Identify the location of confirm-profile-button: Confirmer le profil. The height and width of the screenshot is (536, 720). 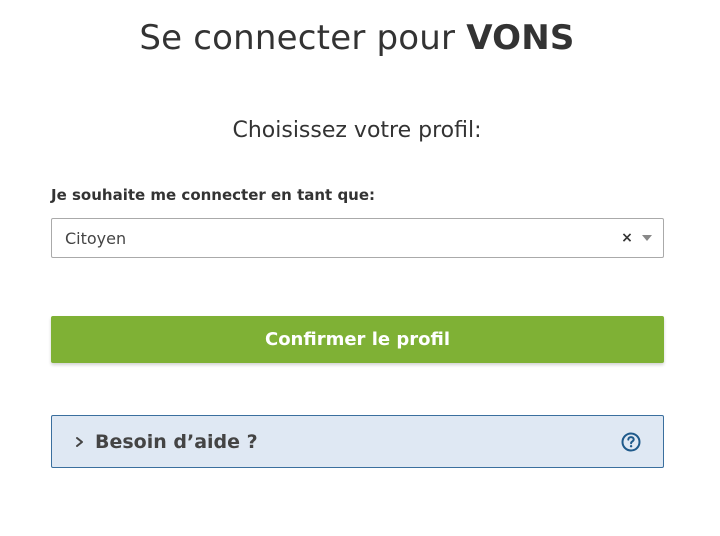
(357, 339).